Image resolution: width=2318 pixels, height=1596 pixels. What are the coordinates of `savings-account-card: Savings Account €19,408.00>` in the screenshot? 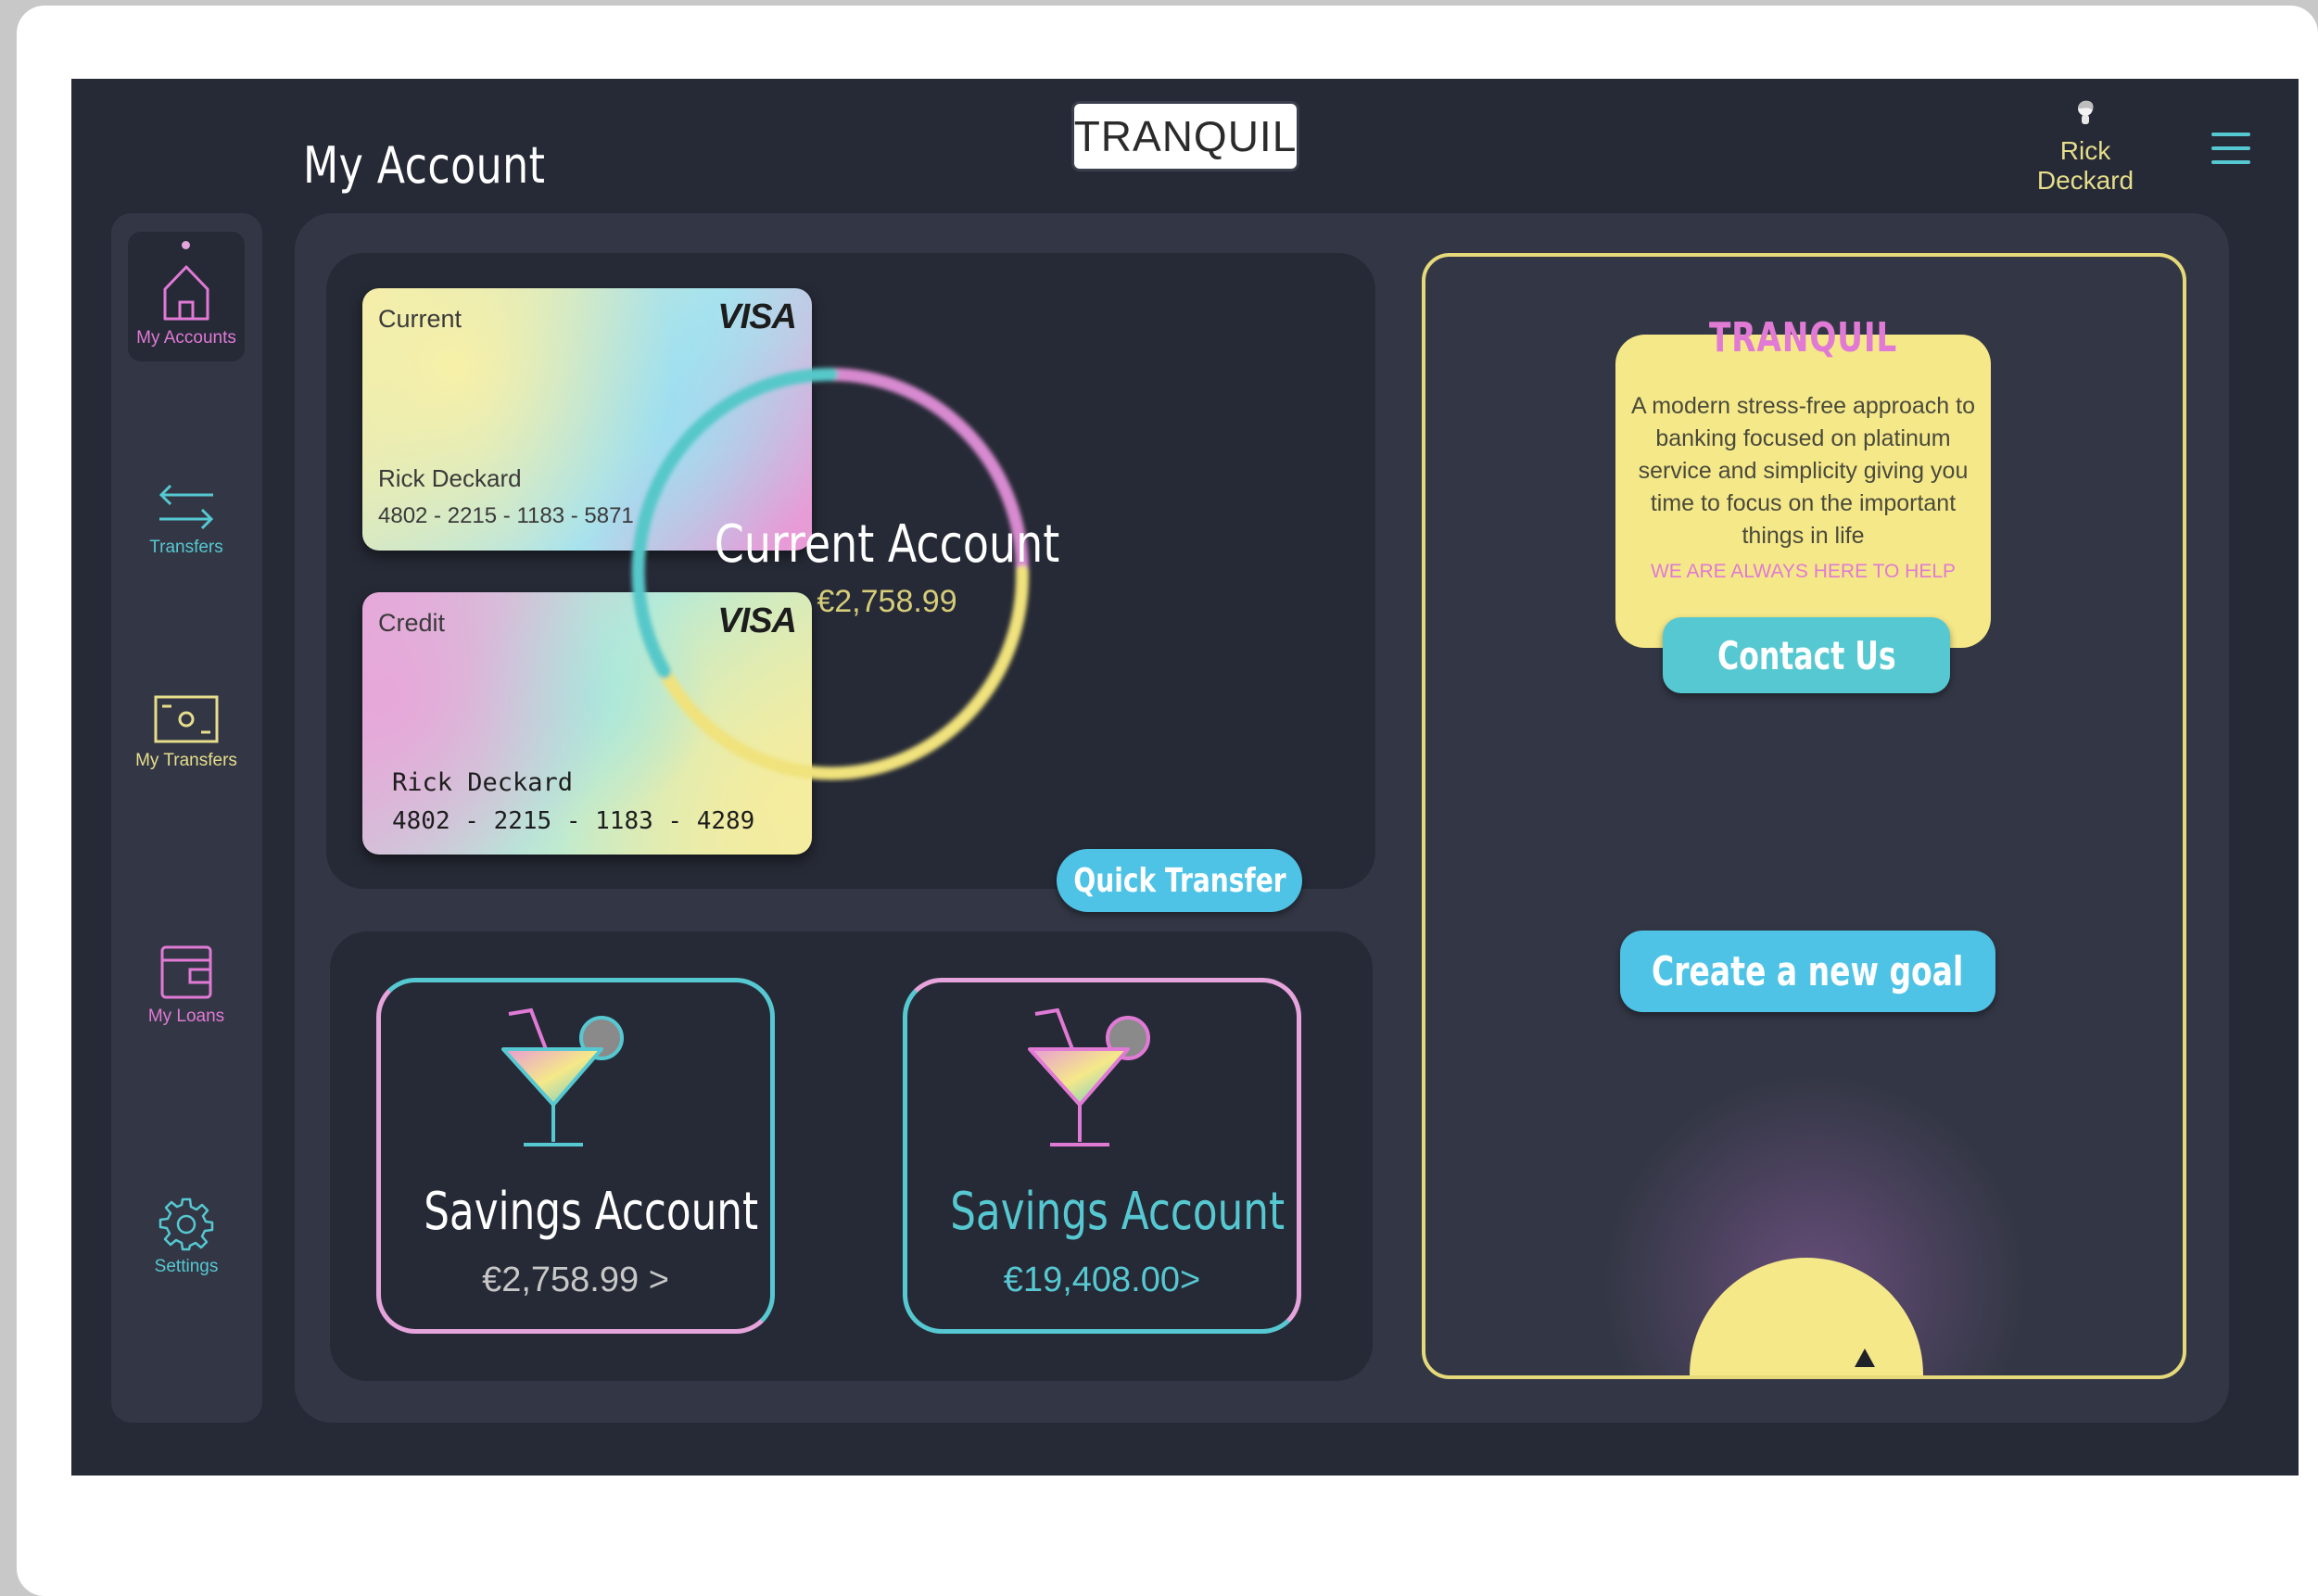 It's located at (1102, 1156).